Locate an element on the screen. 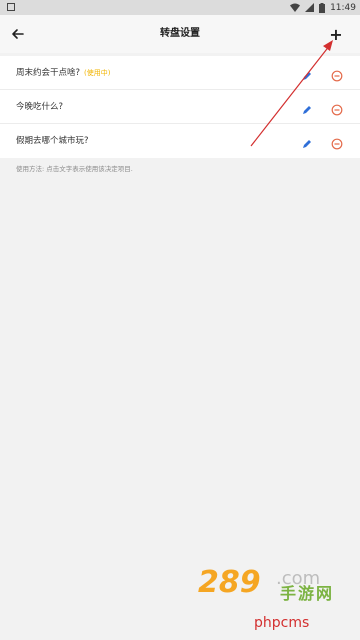 The width and height of the screenshot is (360, 640). add-button: + is located at coordinates (336, 34).